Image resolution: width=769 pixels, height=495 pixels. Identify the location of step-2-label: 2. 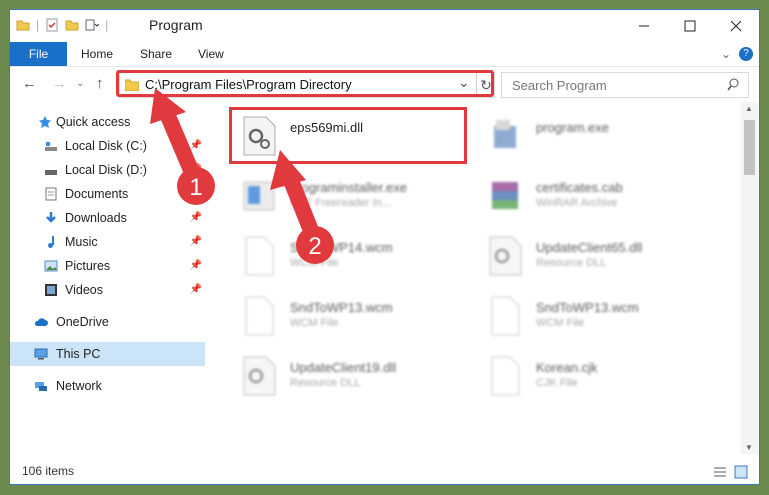
(314, 246).